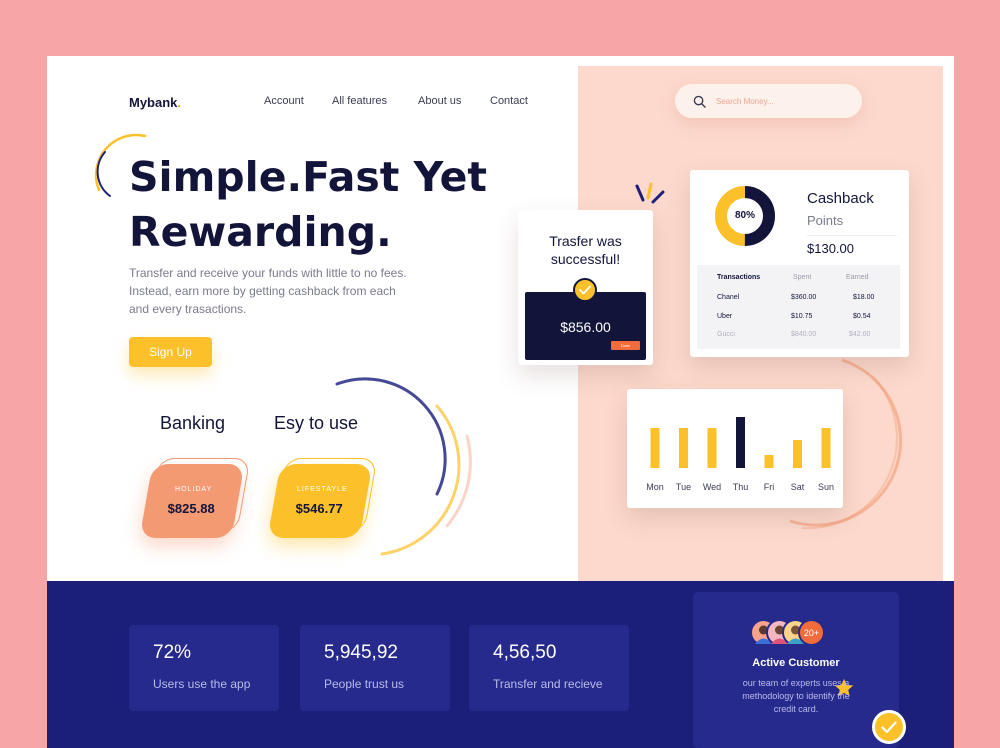 The image size is (1000, 748). Describe the element at coordinates (191, 508) in the screenshot. I see `holiday-card-amount: $825.88` at that location.